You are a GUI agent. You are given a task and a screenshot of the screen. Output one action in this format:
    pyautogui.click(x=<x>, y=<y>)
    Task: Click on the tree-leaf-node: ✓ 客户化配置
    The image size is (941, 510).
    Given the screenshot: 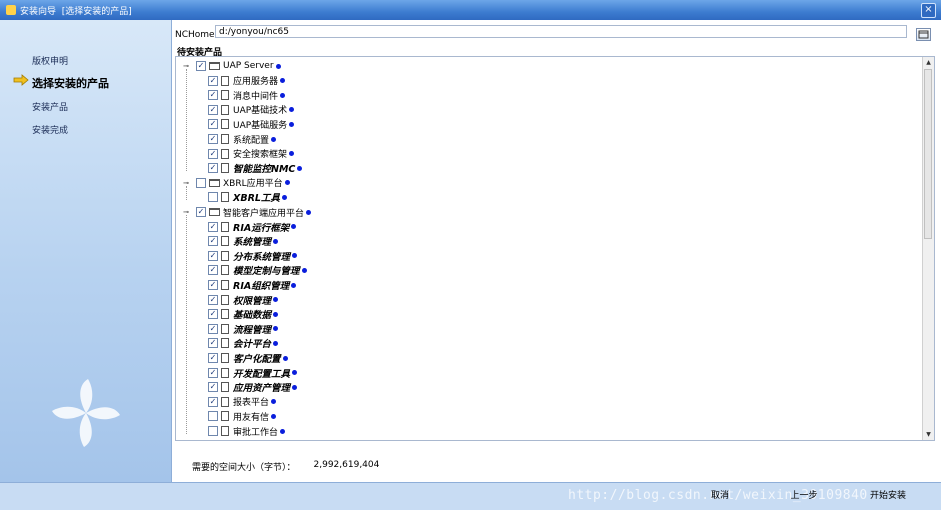 What is the action you would take?
    pyautogui.click(x=248, y=358)
    